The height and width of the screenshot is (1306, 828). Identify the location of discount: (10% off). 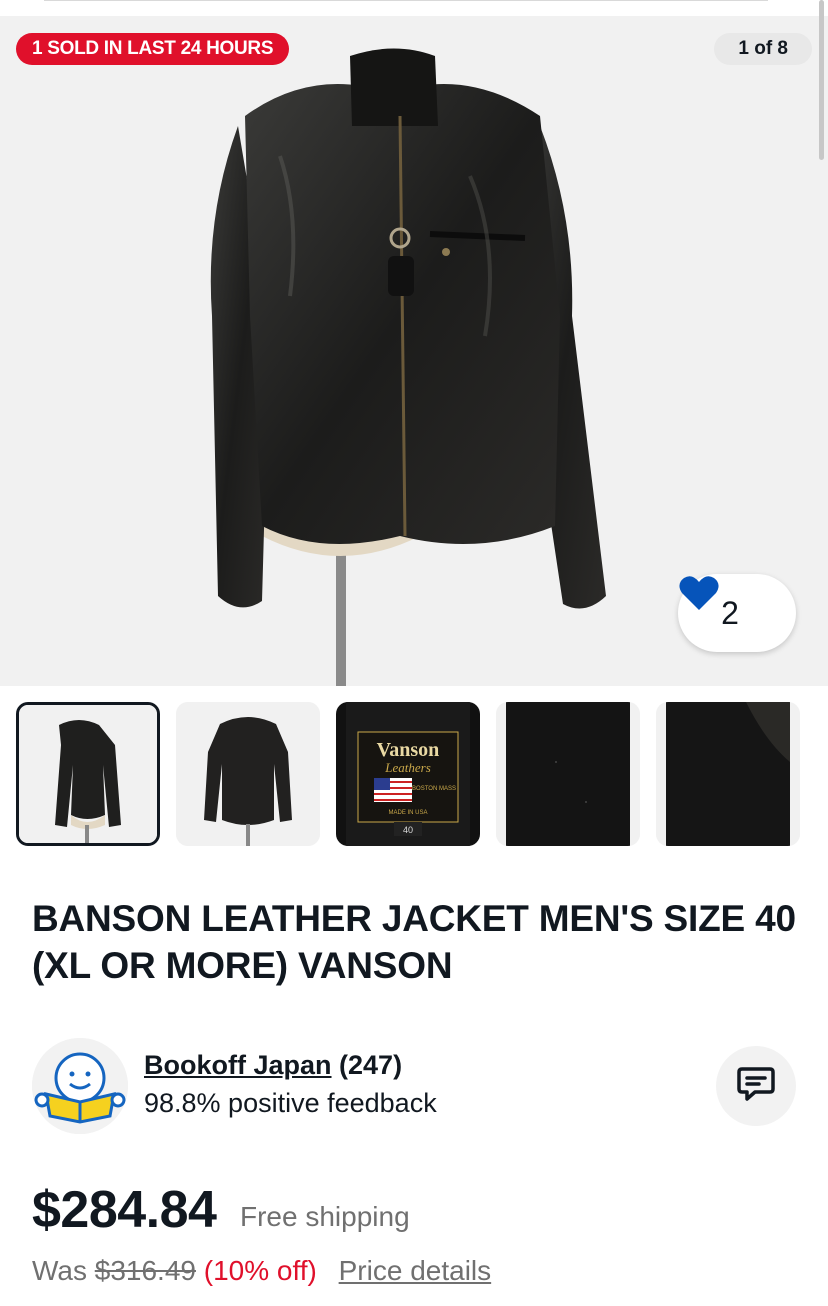
(260, 1270).